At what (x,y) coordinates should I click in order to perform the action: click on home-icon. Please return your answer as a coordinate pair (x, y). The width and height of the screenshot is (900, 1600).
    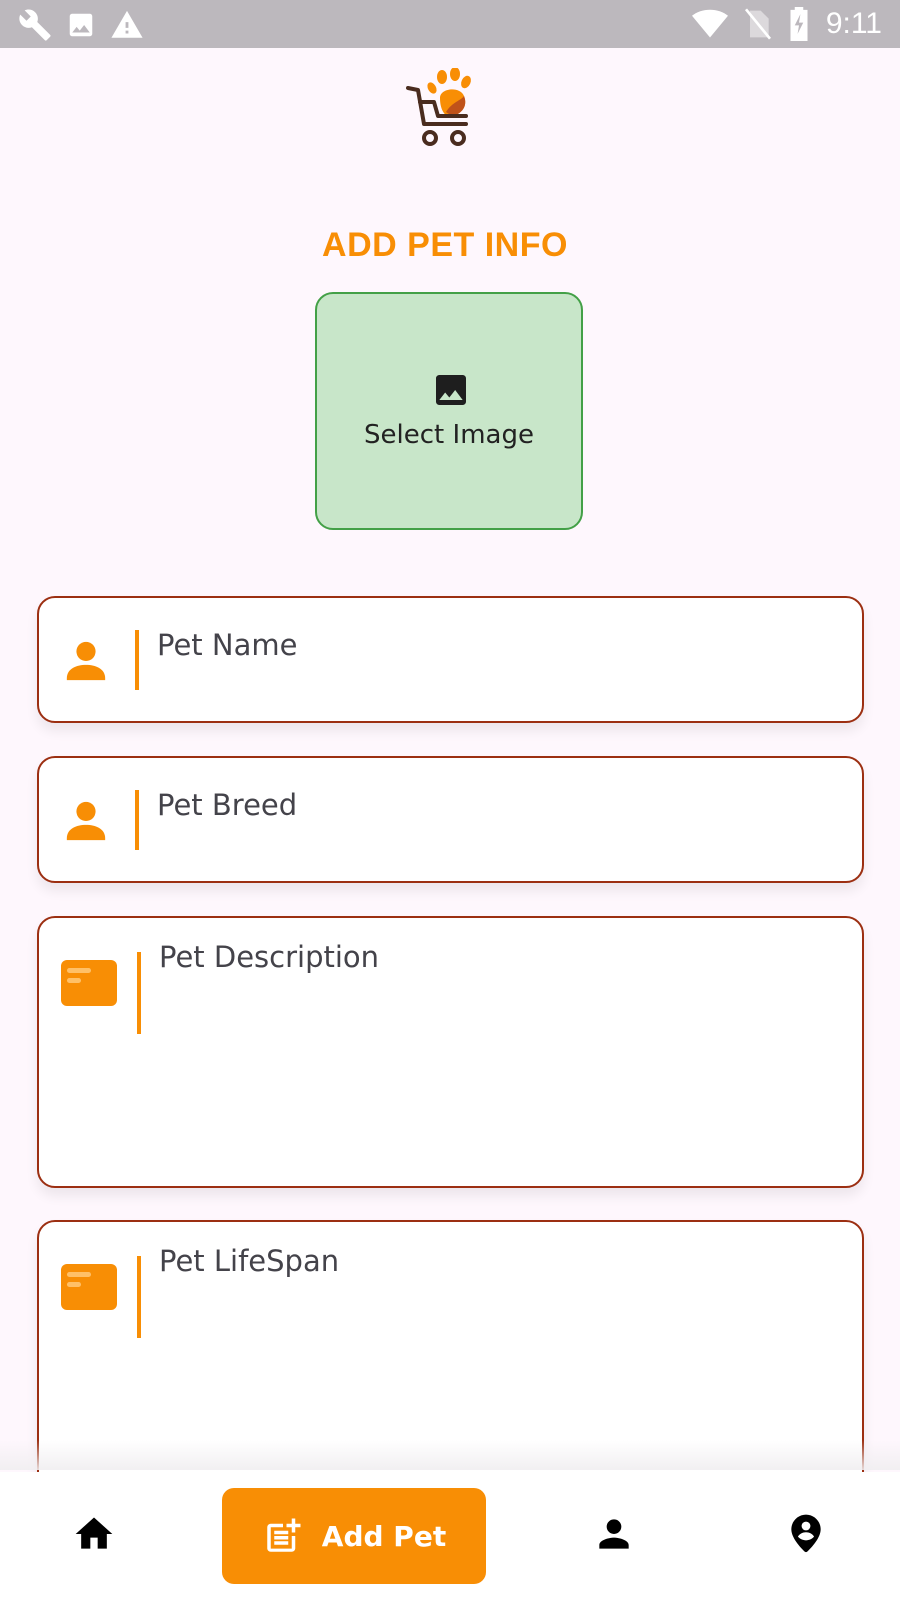
    Looking at the image, I should click on (94, 1533).